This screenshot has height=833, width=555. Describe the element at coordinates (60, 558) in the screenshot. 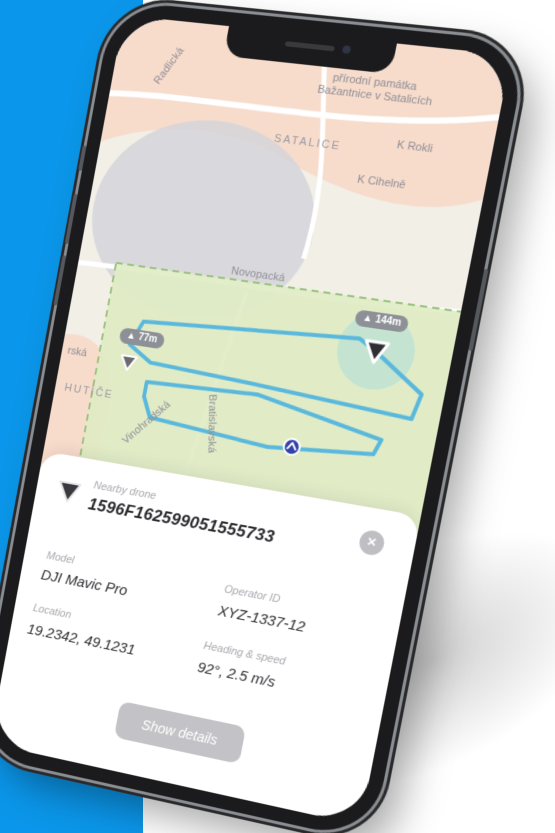

I see `model-label: Model` at that location.